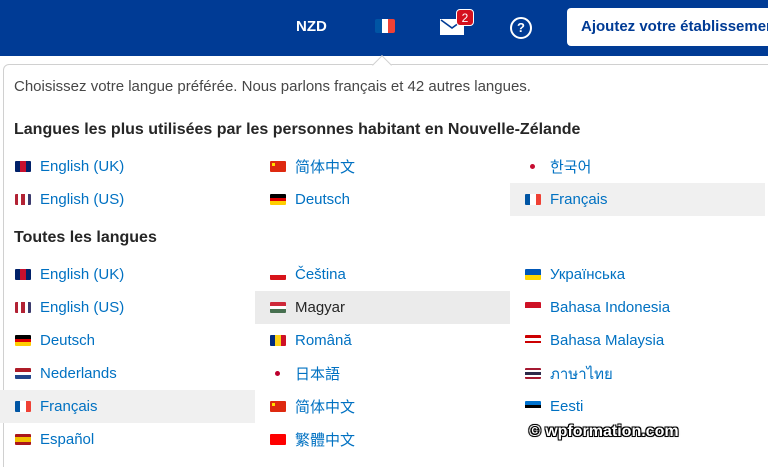  What do you see at coordinates (278, 439) in the screenshot?
I see `flag-tw-icon` at bounding box center [278, 439].